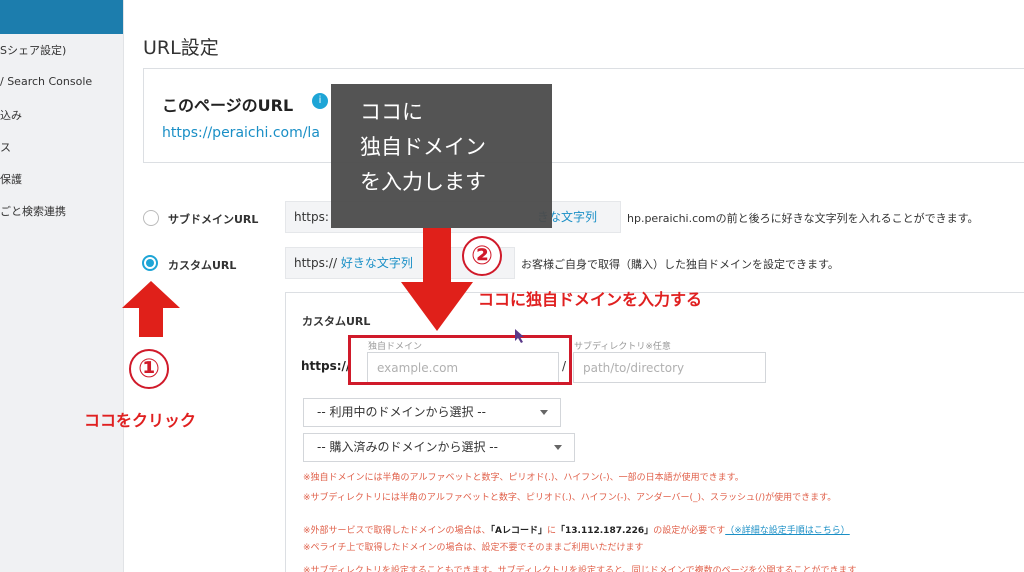 Image resolution: width=1024 pixels, height=572 pixels. What do you see at coordinates (552, 531) in the screenshot?
I see `note-external-to: に` at bounding box center [552, 531].